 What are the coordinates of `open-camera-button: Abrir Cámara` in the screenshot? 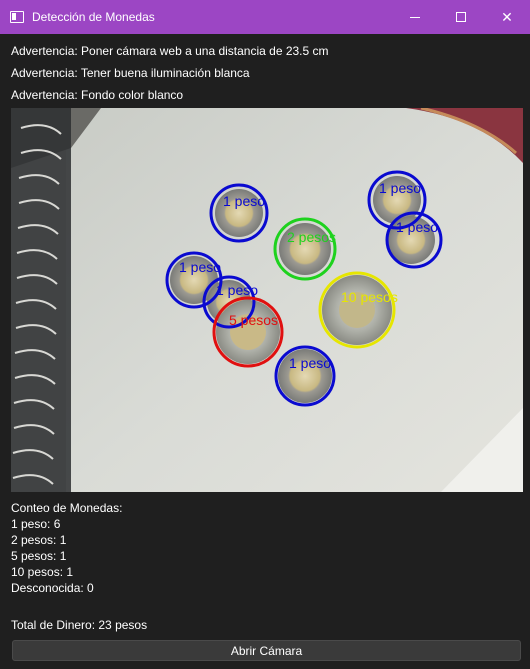 It's located at (266, 650).